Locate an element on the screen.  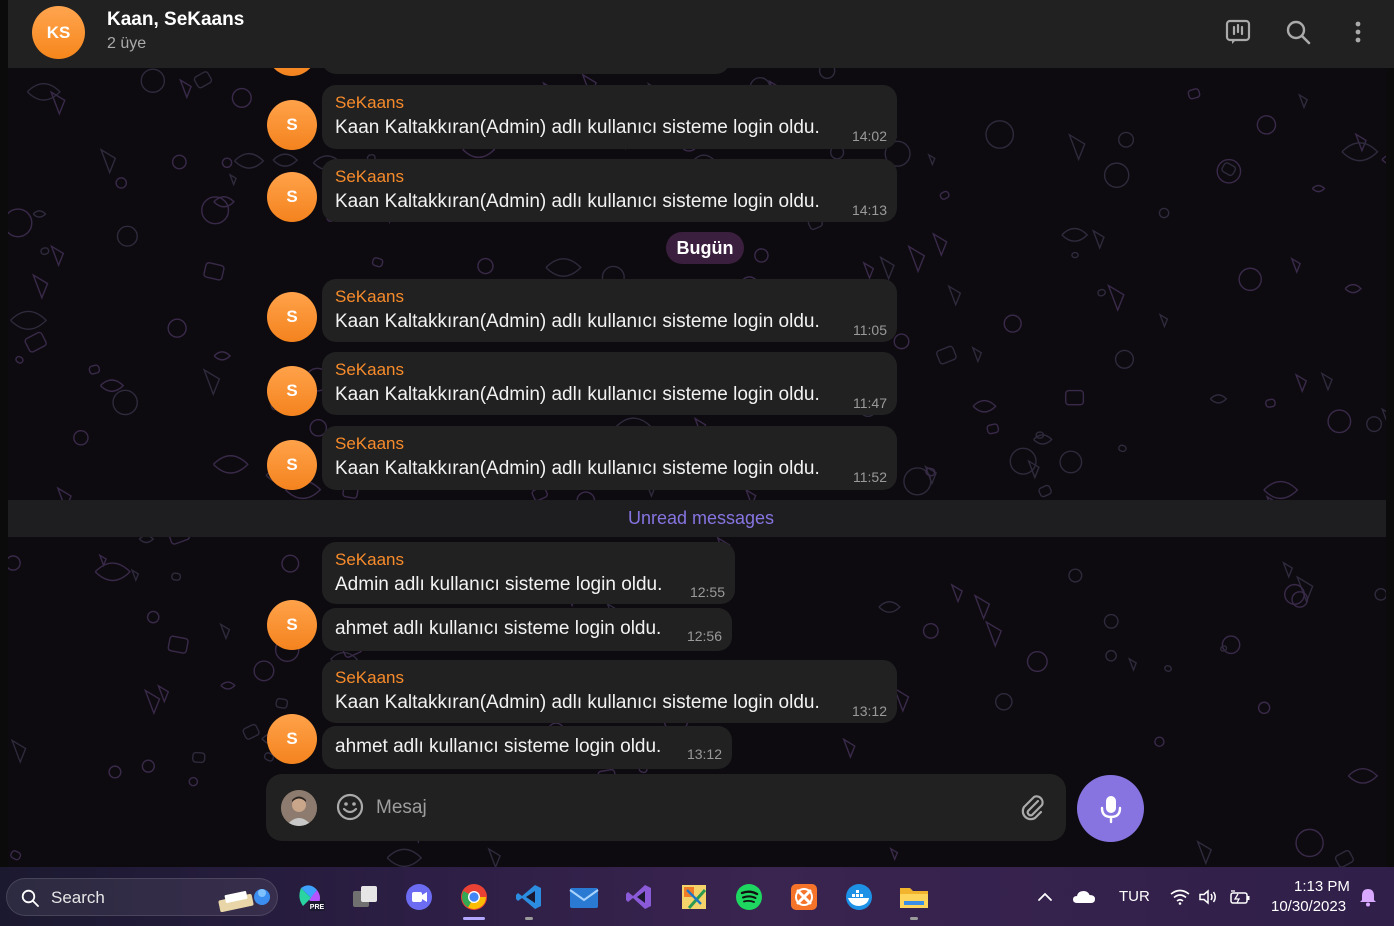
clock-time: 1:13 PM is located at coordinates (1322, 886).